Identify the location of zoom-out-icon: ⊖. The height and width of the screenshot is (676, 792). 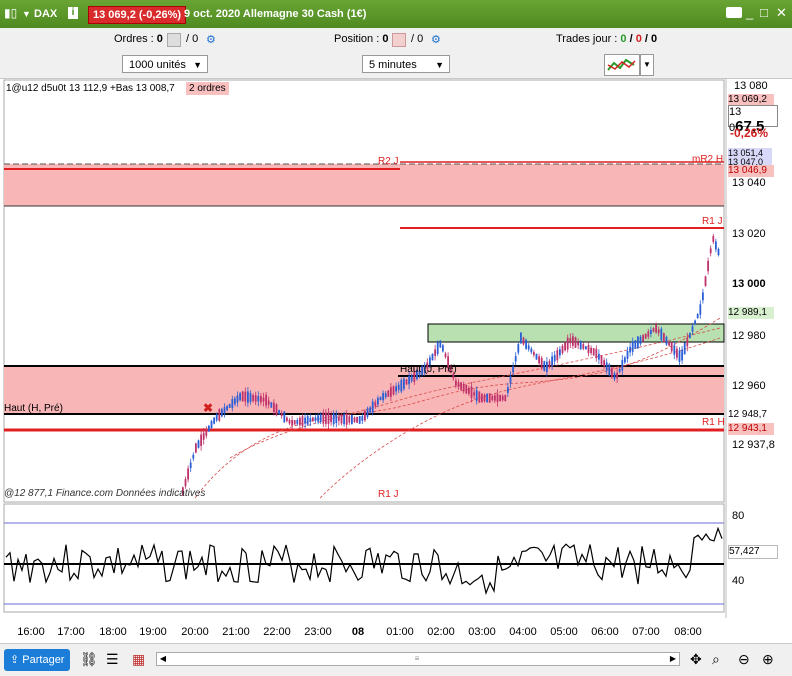
(744, 659).